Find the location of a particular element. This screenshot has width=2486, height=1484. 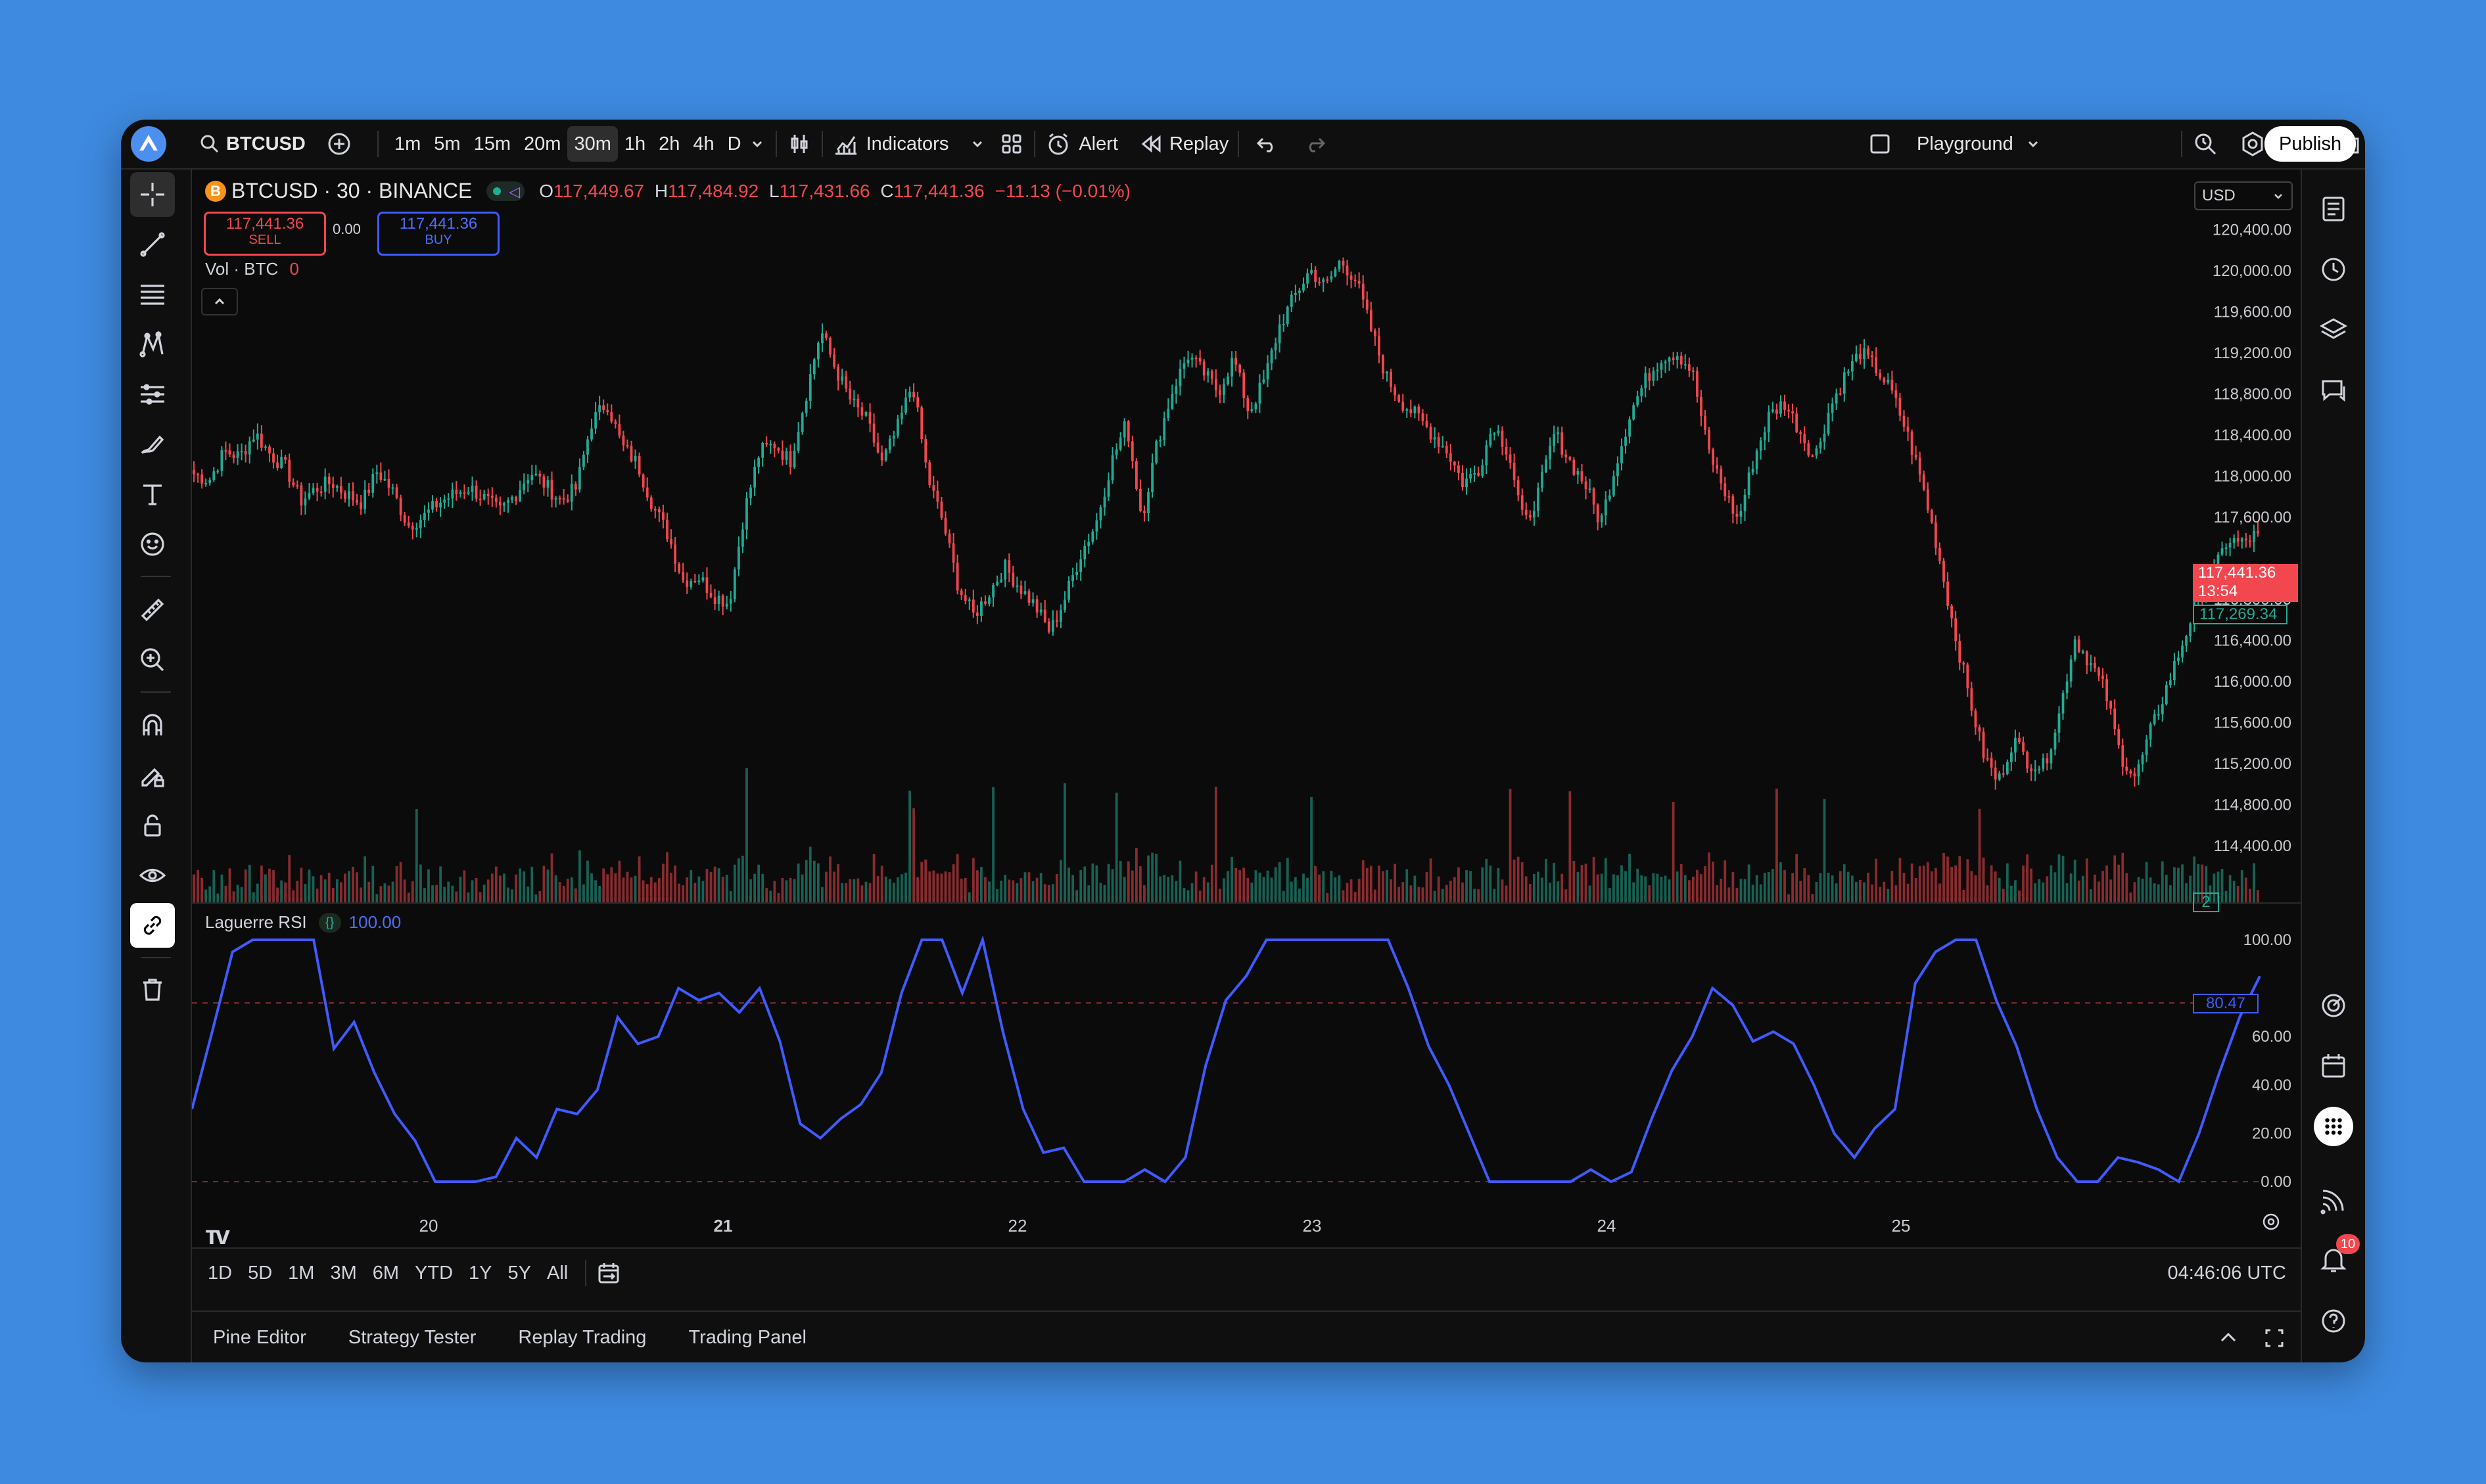

tab-pine-editor: Pine Editor is located at coordinates (259, 1338).